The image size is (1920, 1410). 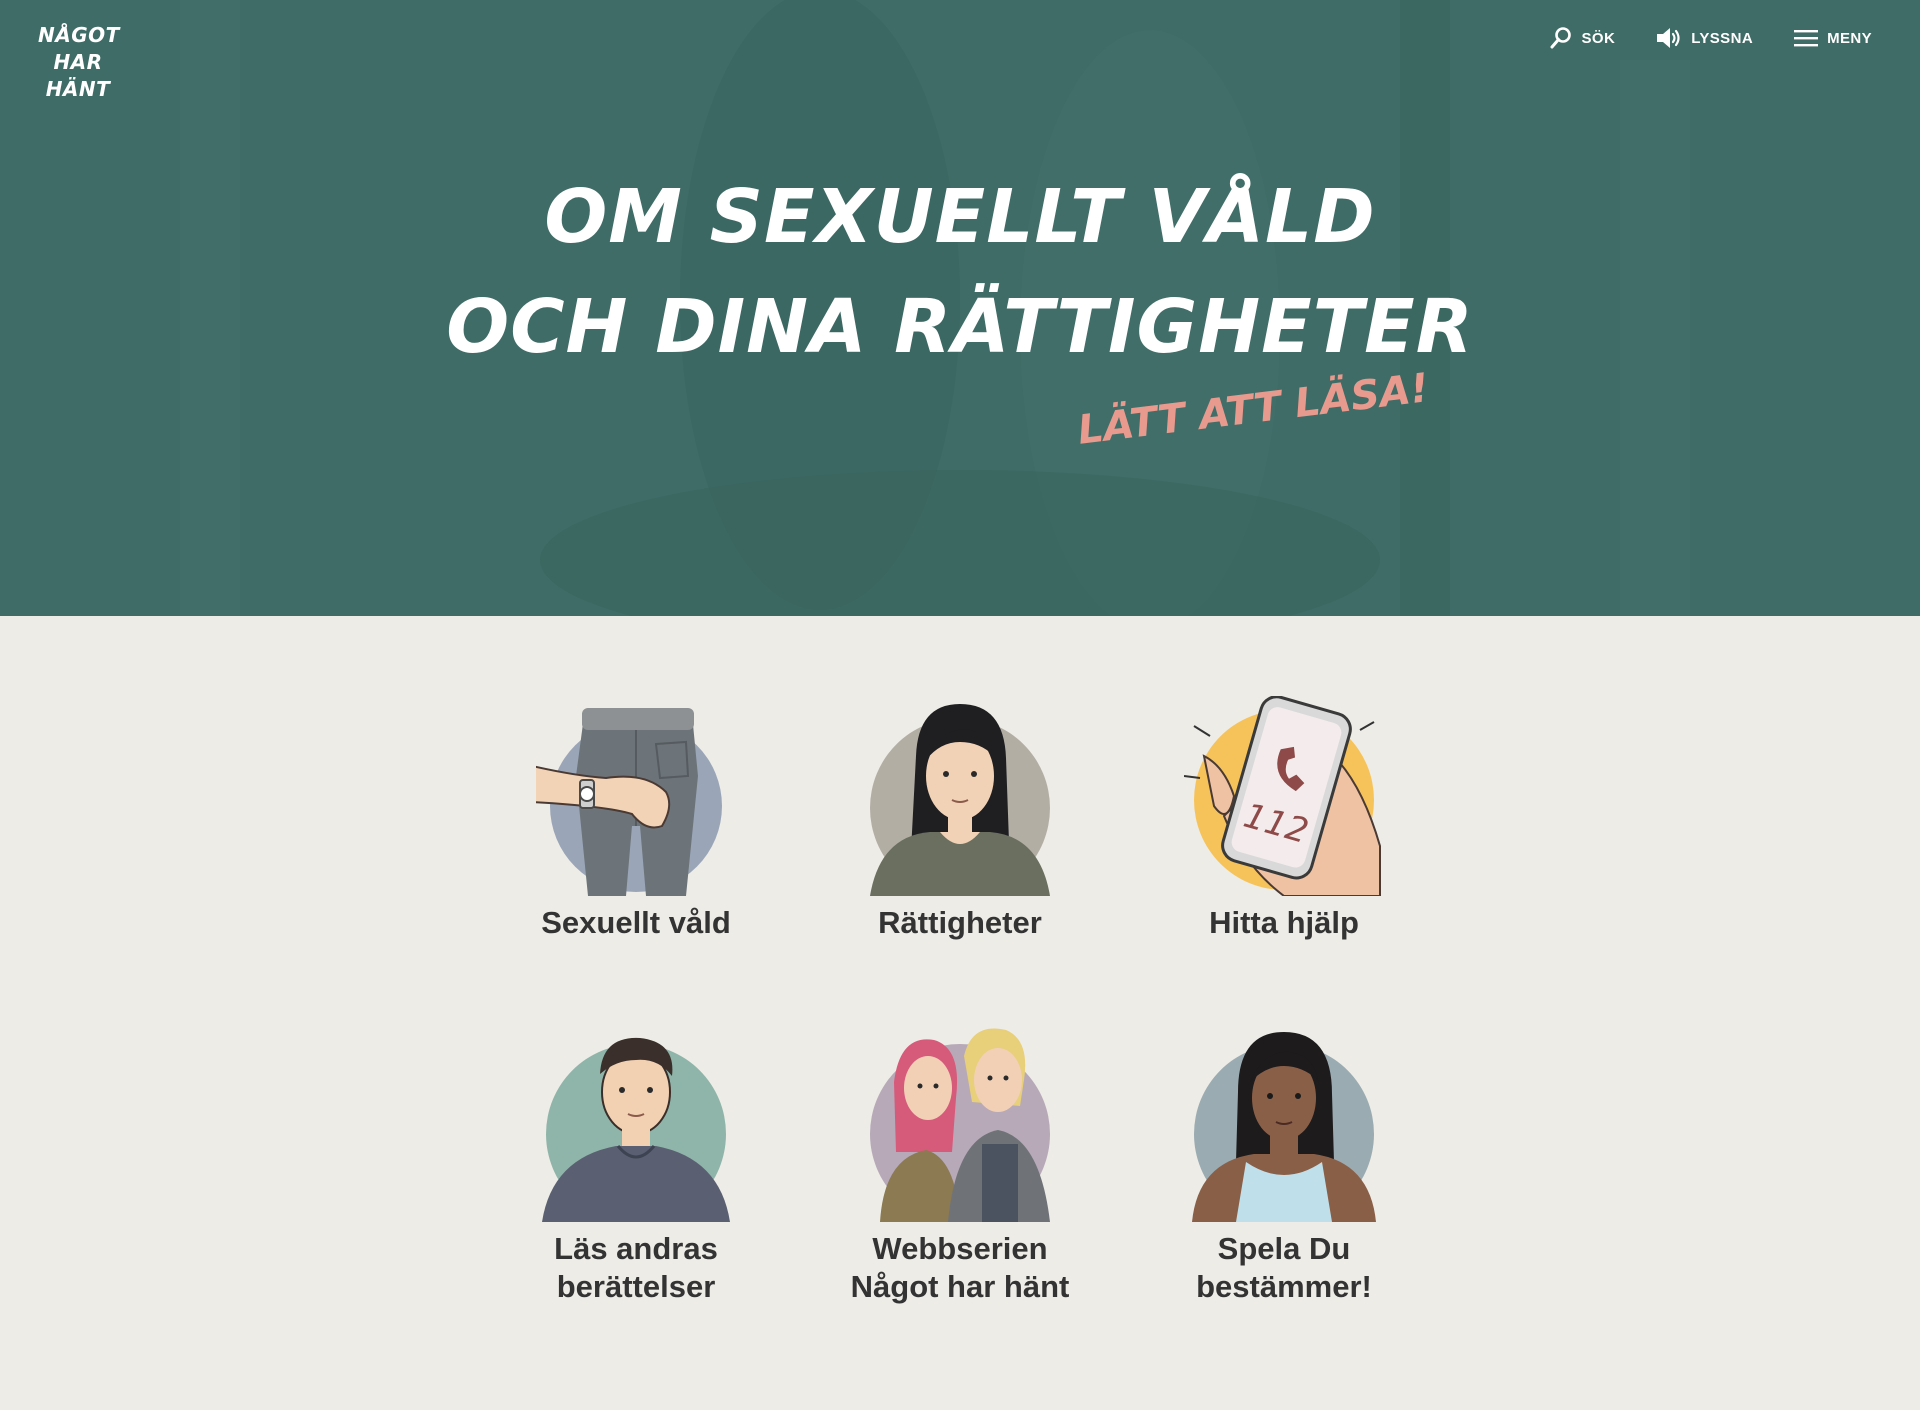 What do you see at coordinates (636, 922) in the screenshot?
I see `card-label: Sexuellt våld` at bounding box center [636, 922].